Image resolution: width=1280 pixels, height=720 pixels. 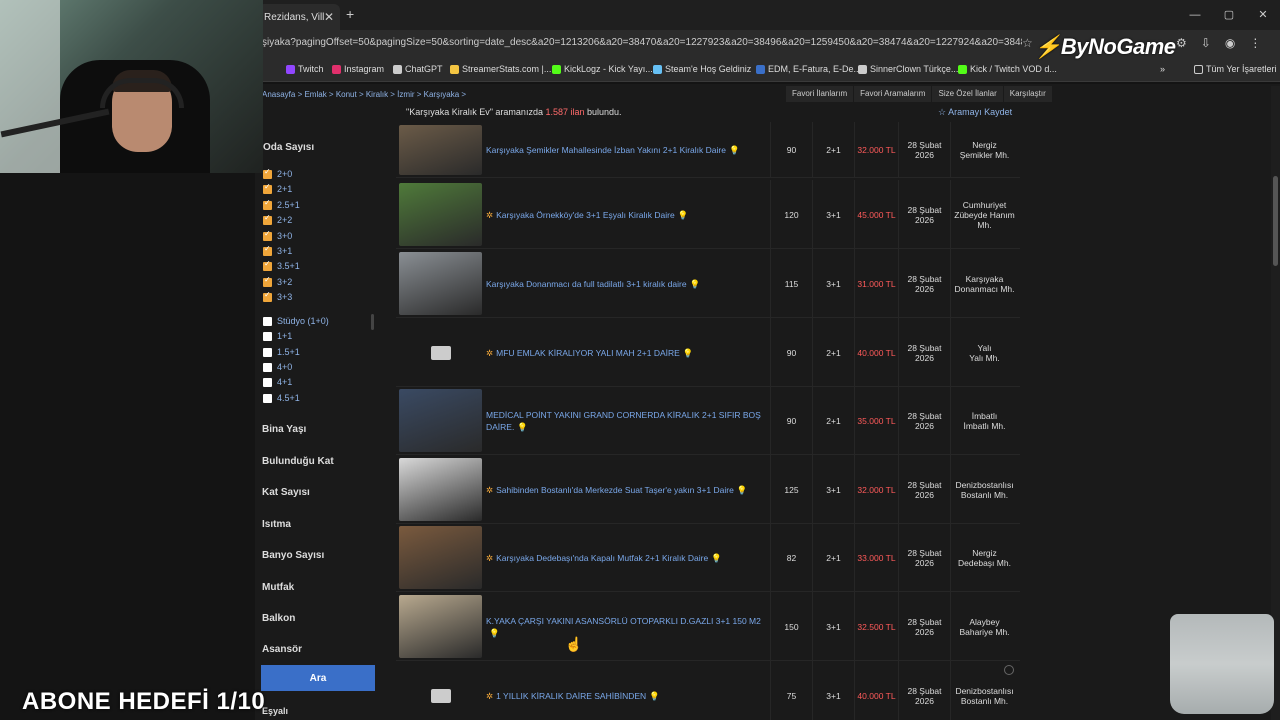 What do you see at coordinates (820, 94) in the screenshot?
I see `top-nav-item: Favori İlanlarım` at bounding box center [820, 94].